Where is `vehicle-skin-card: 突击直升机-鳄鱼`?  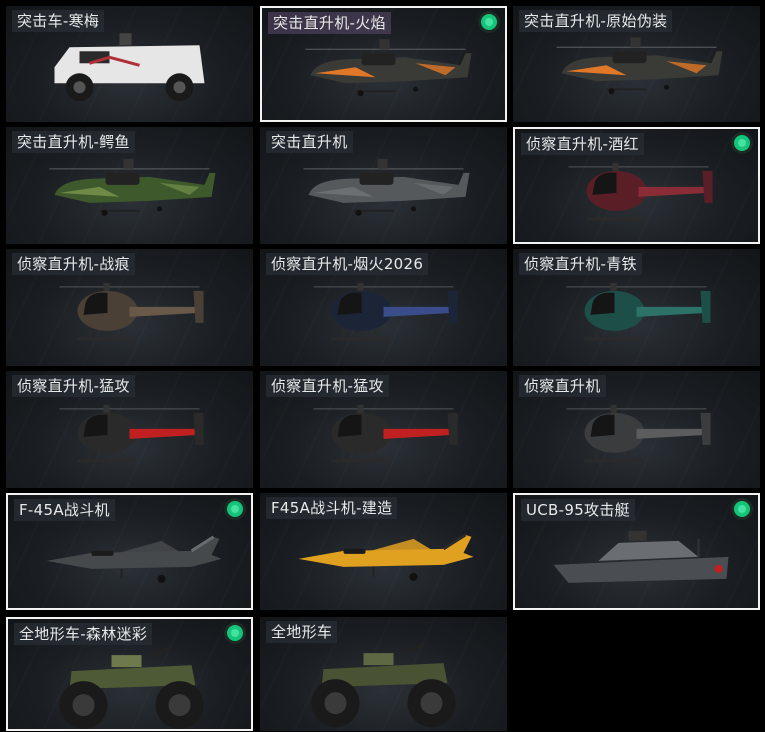
vehicle-skin-card: 突击直升机-鳄鱼 is located at coordinates (129, 185).